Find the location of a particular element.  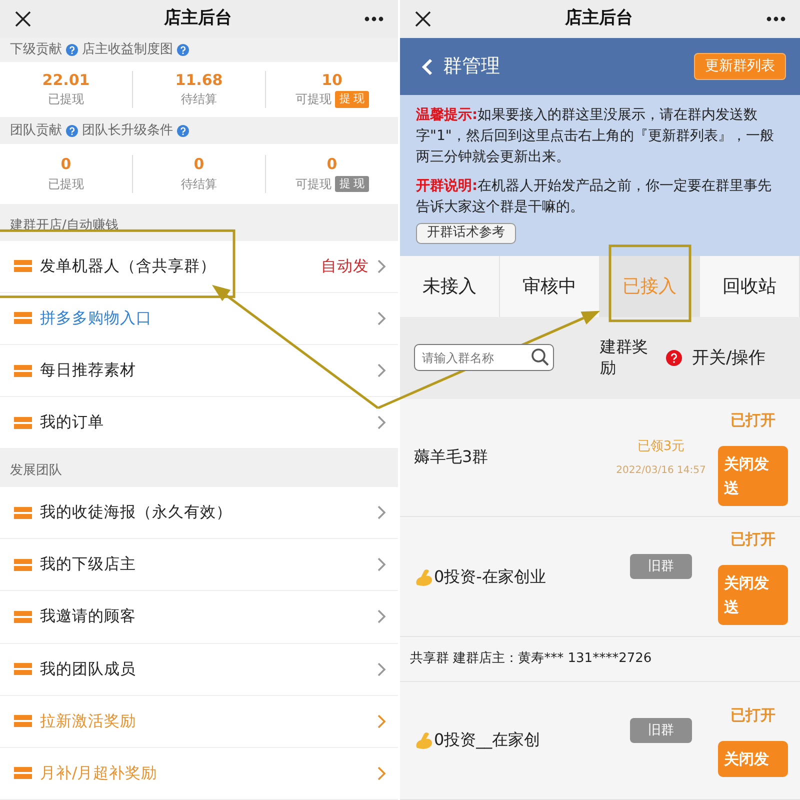

notice-text: 开群说明:在机器人开始发产品之前，你一定要在群里事先告诉大家这个群是干嘛的。 is located at coordinates (594, 196).